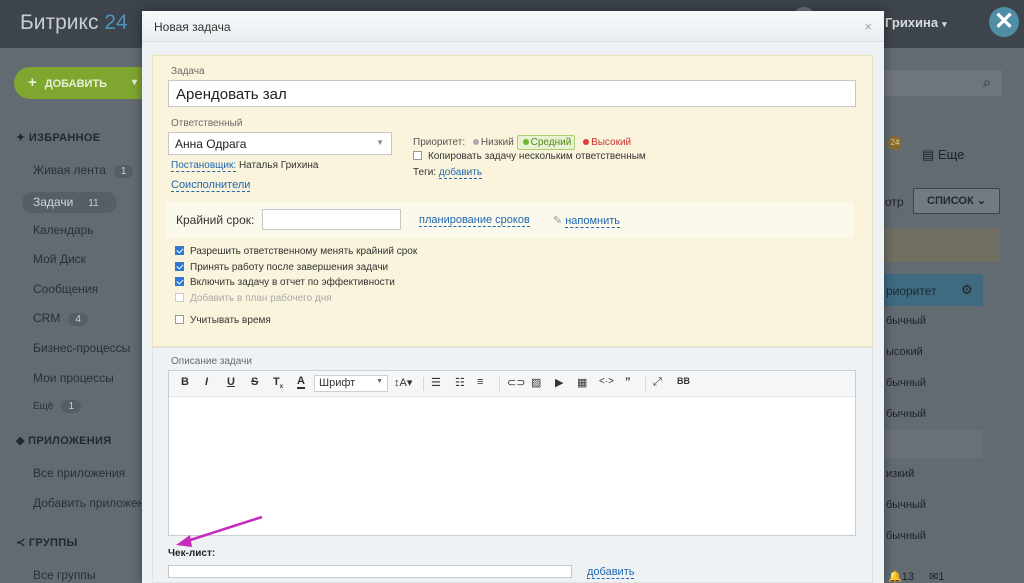 This screenshot has width=1024, height=583. What do you see at coordinates (219, 531) in the screenshot?
I see `annotation-arrow-icon` at bounding box center [219, 531].